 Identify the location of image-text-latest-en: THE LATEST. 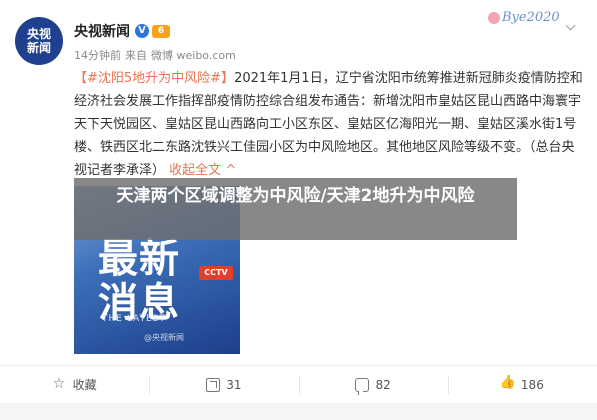
(134, 319).